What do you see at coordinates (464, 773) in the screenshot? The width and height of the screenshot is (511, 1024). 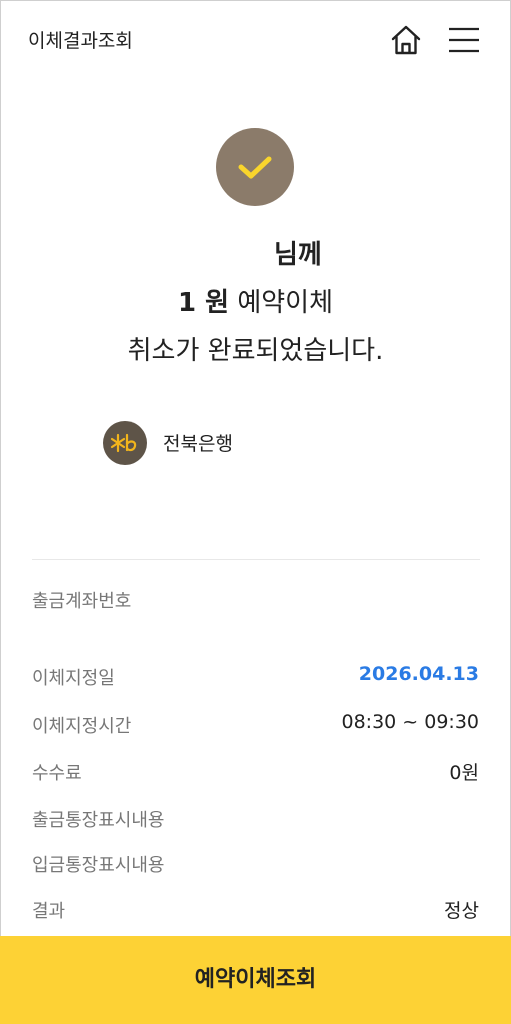 I see `fee-value: 0원` at bounding box center [464, 773].